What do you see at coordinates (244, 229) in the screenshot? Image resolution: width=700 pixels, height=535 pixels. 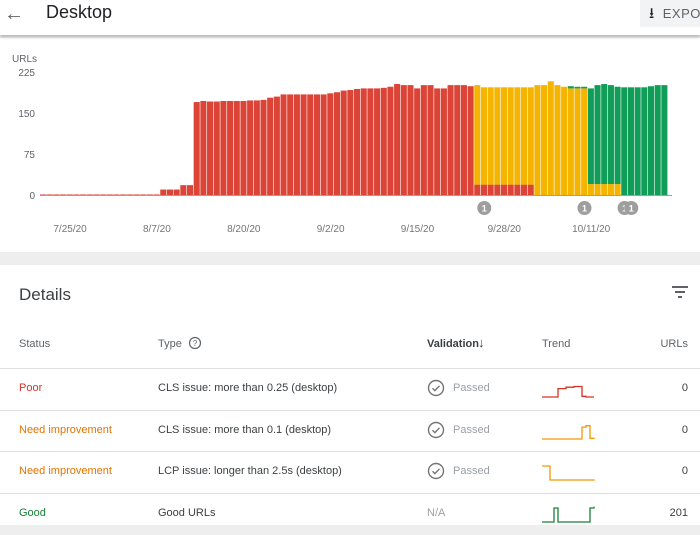 I see `x-tick-label: 8/20/20` at bounding box center [244, 229].